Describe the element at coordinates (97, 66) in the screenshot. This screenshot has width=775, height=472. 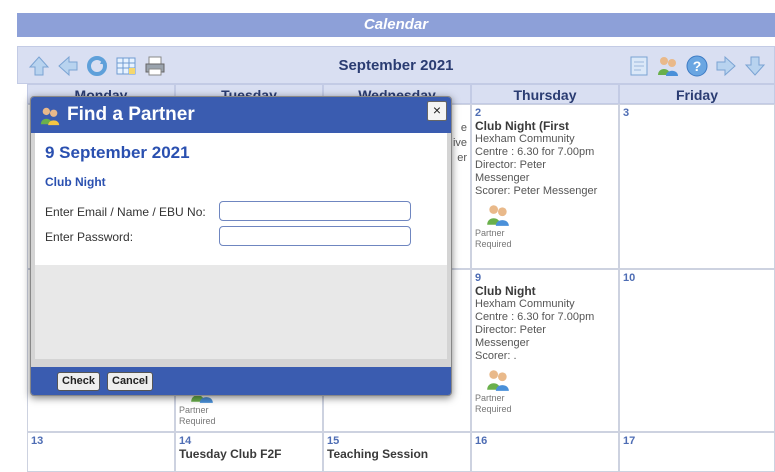
I see `refresh-icon` at that location.